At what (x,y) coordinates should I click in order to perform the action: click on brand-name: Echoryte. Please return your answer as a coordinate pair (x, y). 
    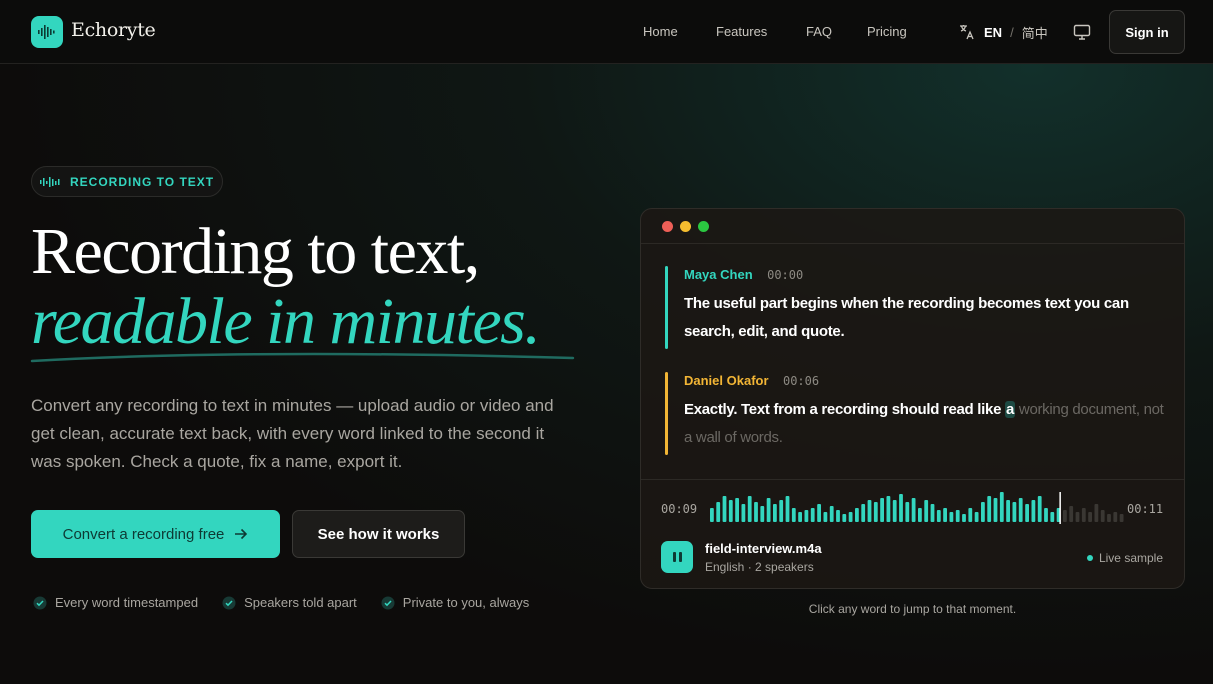
    Looking at the image, I should click on (113, 30).